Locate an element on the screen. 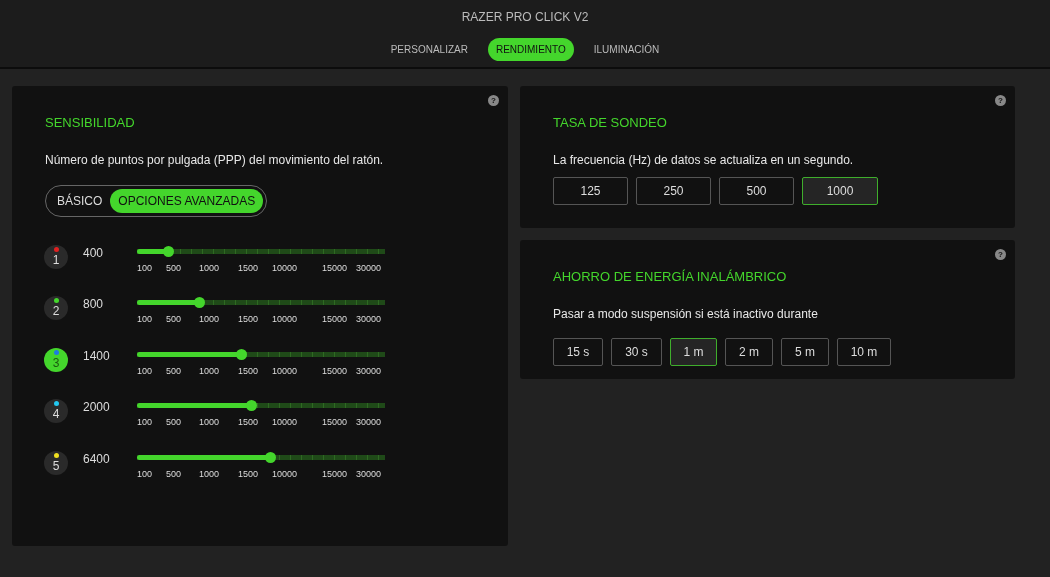 Image resolution: width=1050 pixels, height=577 pixels. section-title: AHORRO DE ENERGÍA INALÁMBRICO is located at coordinates (670, 277).